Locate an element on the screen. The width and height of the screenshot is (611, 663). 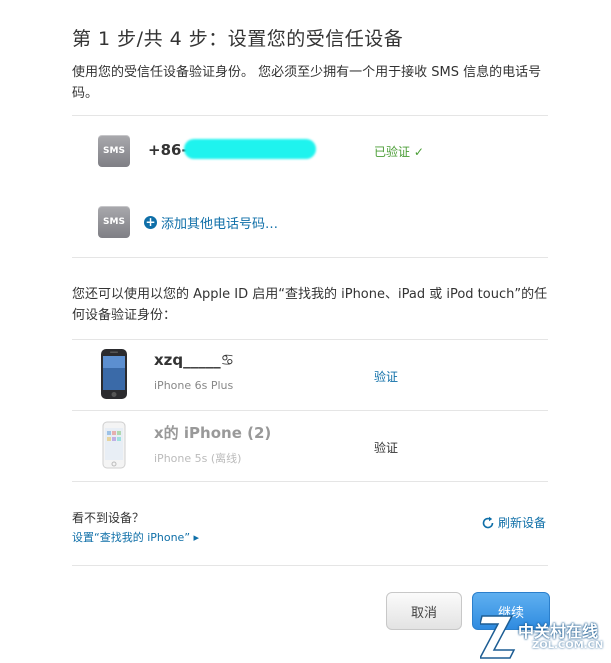
verified-label: 已验证 is located at coordinates (392, 152).